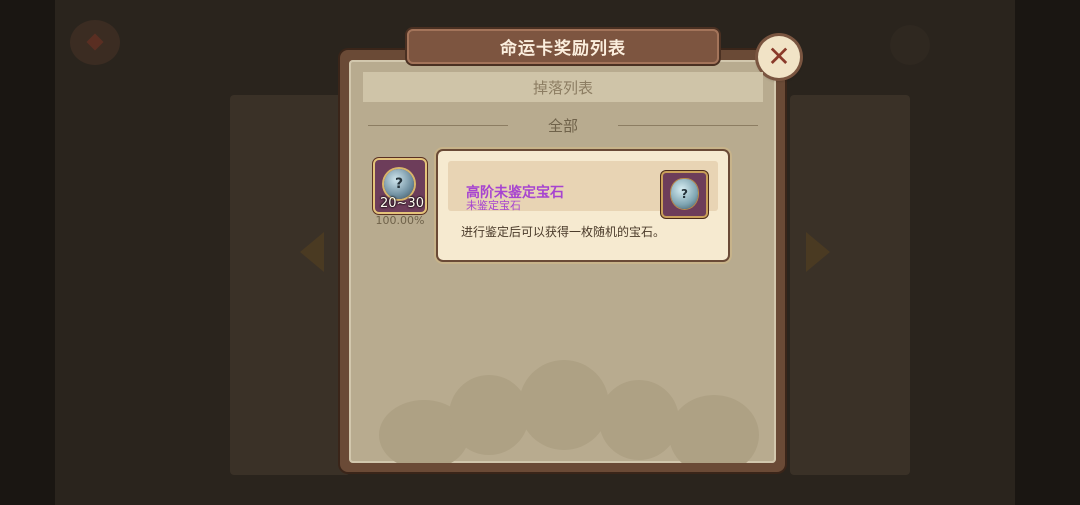 The width and height of the screenshot is (1080, 505). I want to click on dialog-title: 命运卡奖励列表, so click(563, 49).